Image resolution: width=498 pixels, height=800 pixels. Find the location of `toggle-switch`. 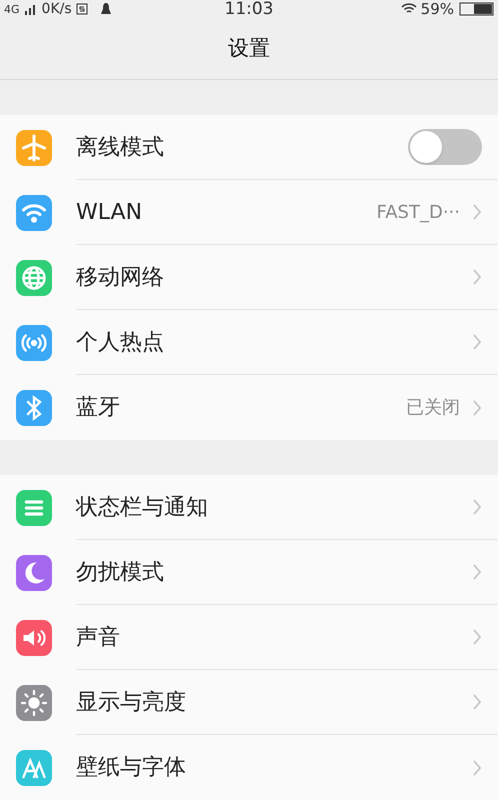

toggle-switch is located at coordinates (445, 147).